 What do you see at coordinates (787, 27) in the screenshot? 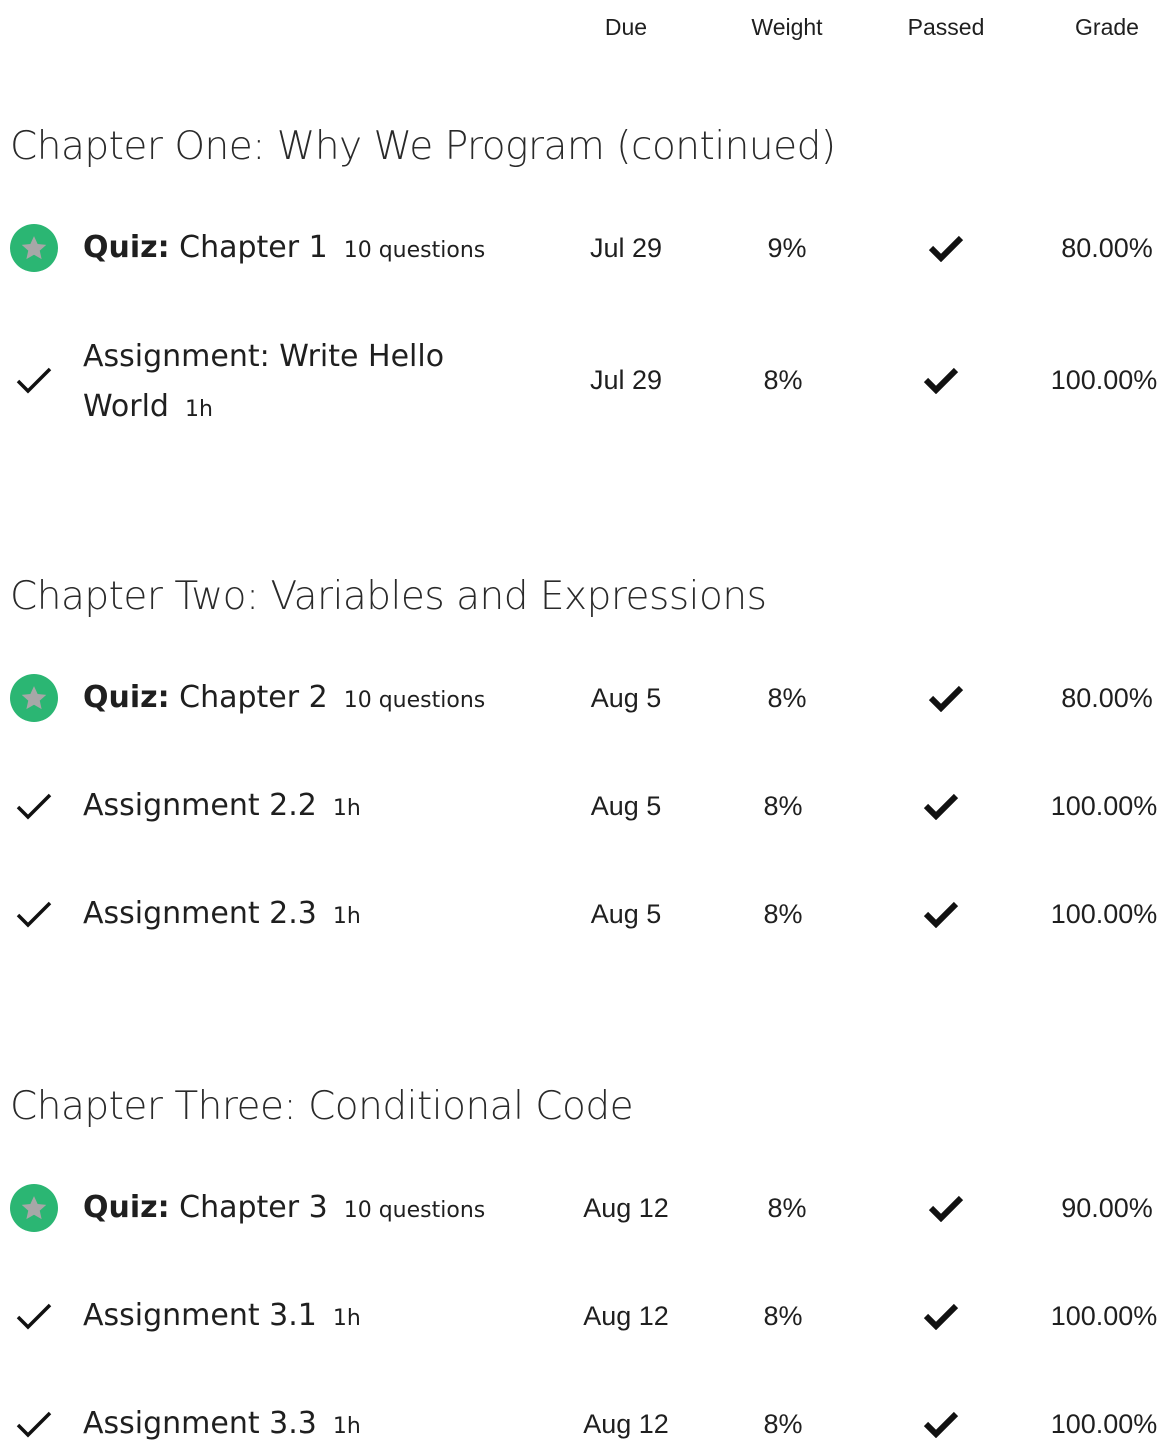
I see `column-header-weight: Weight` at bounding box center [787, 27].